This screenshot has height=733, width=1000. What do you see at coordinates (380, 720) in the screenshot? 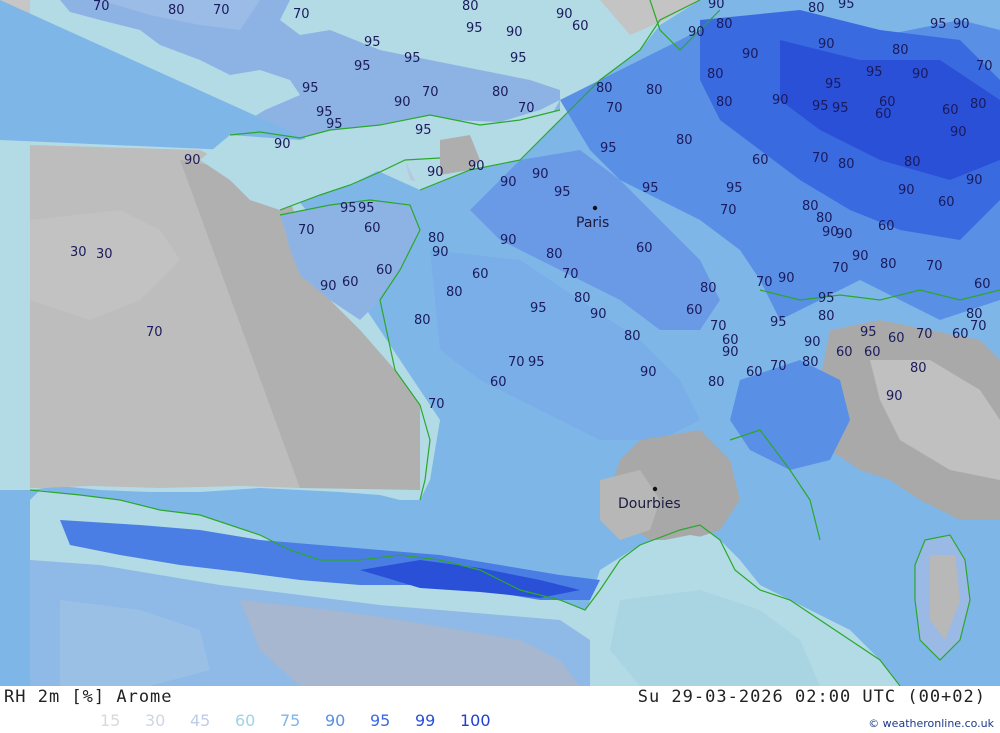
I see `legend-level-95: 95` at bounding box center [380, 720].